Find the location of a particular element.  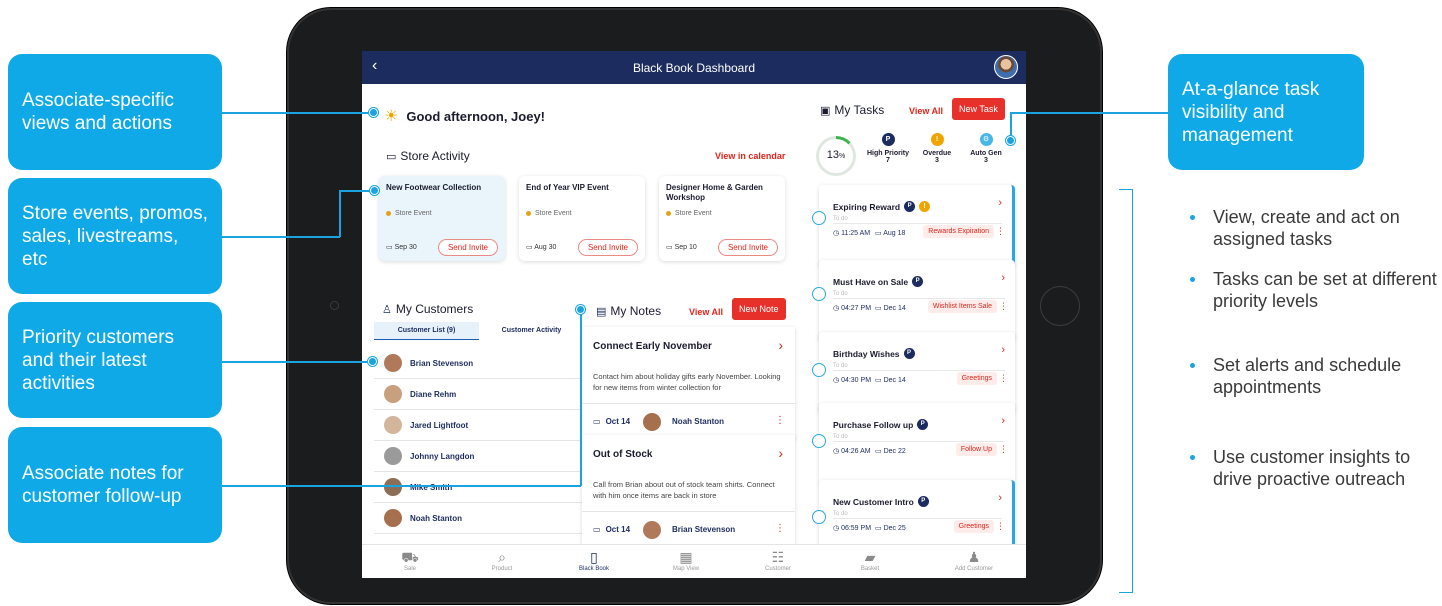

task-tag: Greetings is located at coordinates (973, 526).